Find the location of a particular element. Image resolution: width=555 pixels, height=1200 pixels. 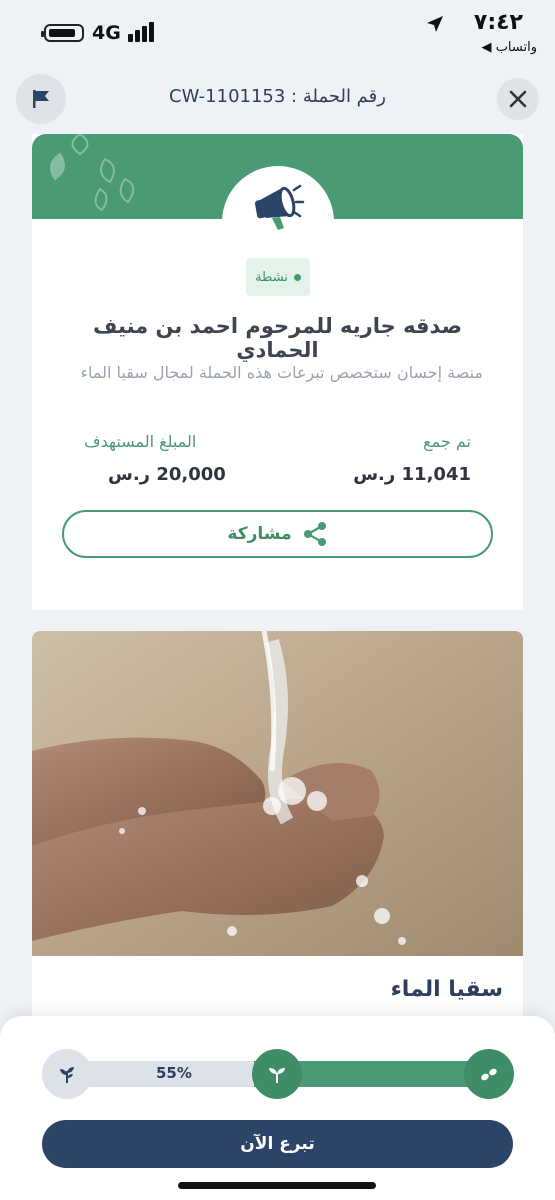

home-indicator is located at coordinates (277, 1185).